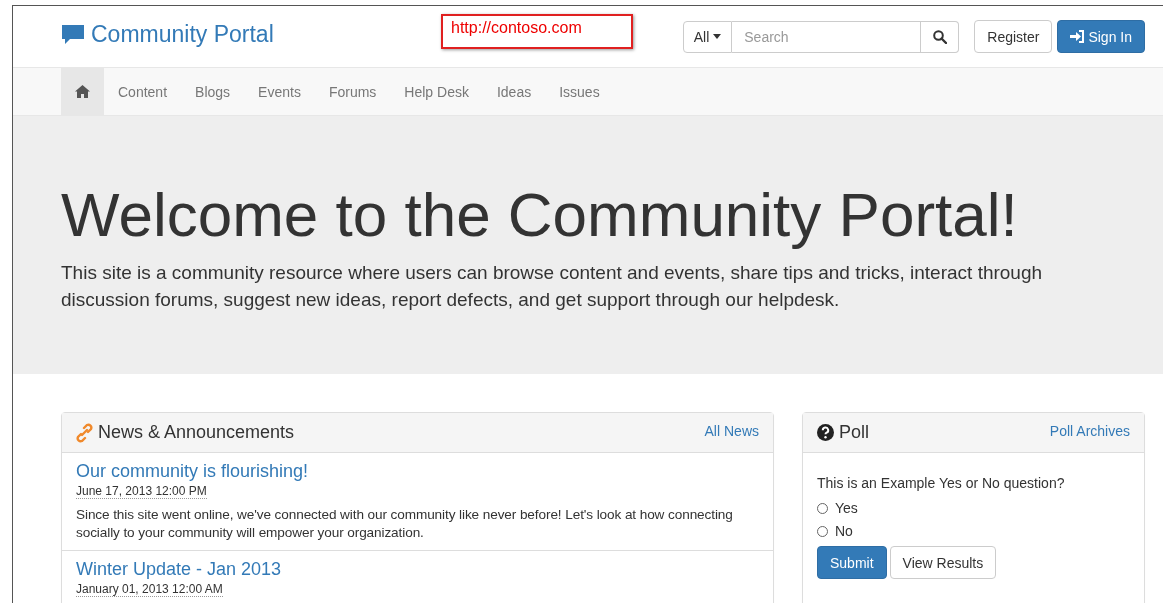 The width and height of the screenshot is (1163, 603). What do you see at coordinates (941, 483) in the screenshot?
I see `poll-question: This is an Example Yes or No question?` at bounding box center [941, 483].